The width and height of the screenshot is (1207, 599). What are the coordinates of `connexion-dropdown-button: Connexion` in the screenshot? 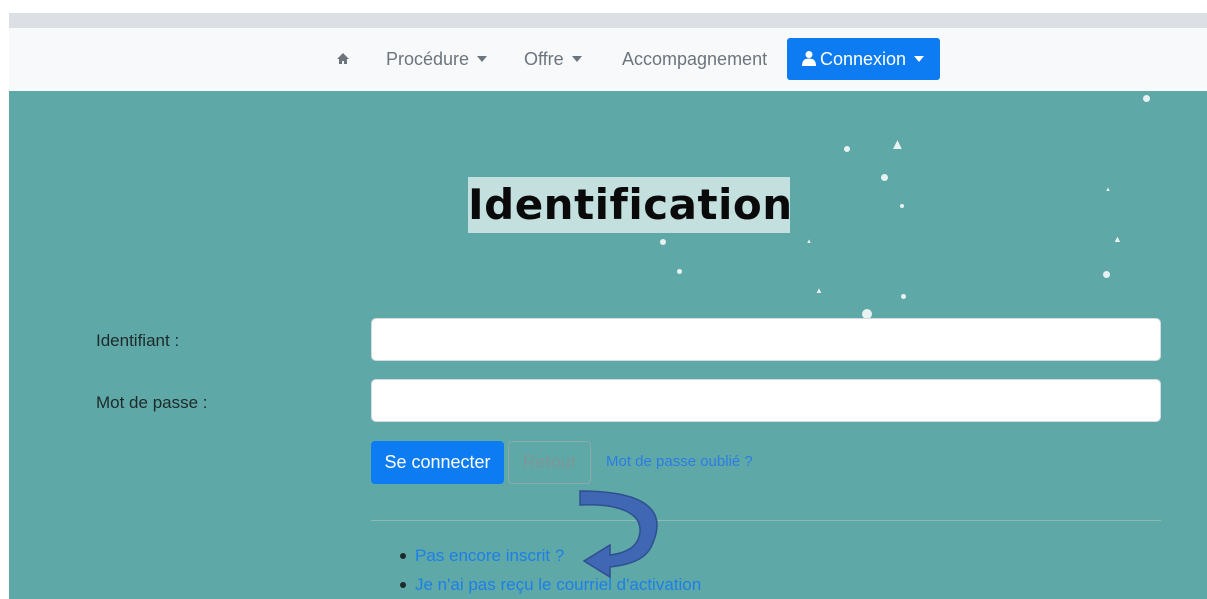 It's located at (863, 59).